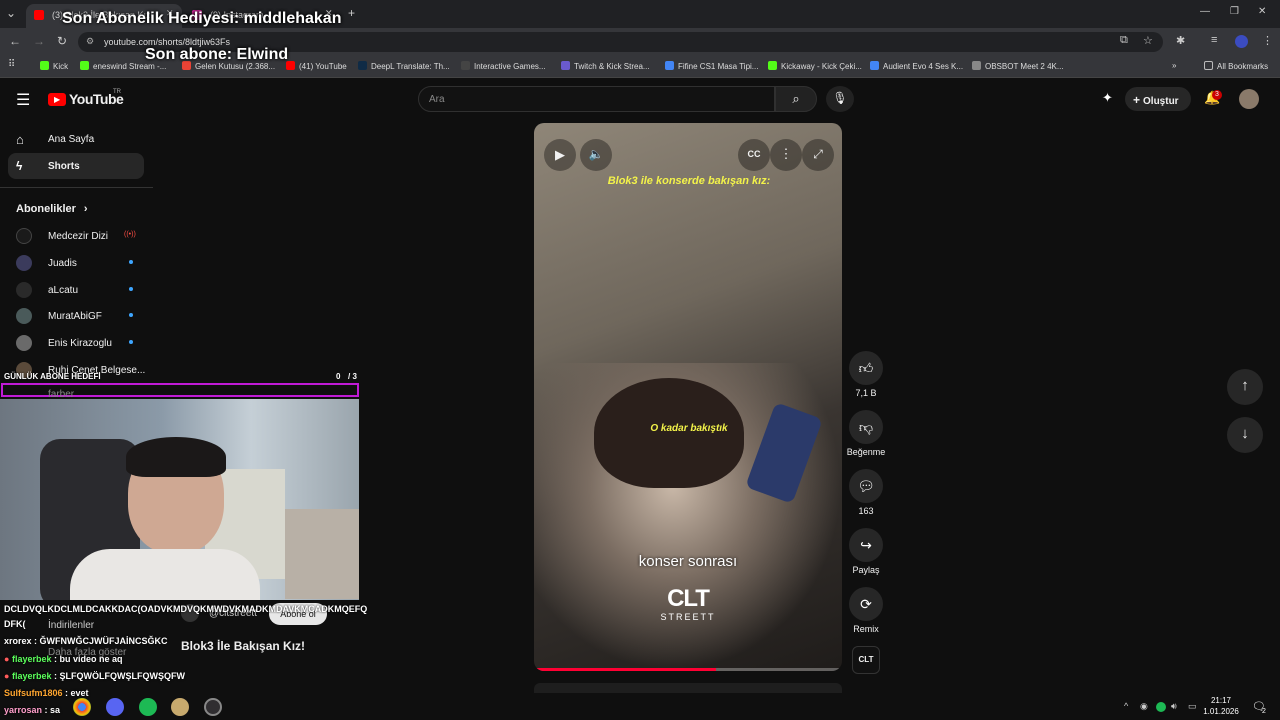 This screenshot has width=1280, height=720. I want to click on chat-user: xrorex, so click(18, 641).